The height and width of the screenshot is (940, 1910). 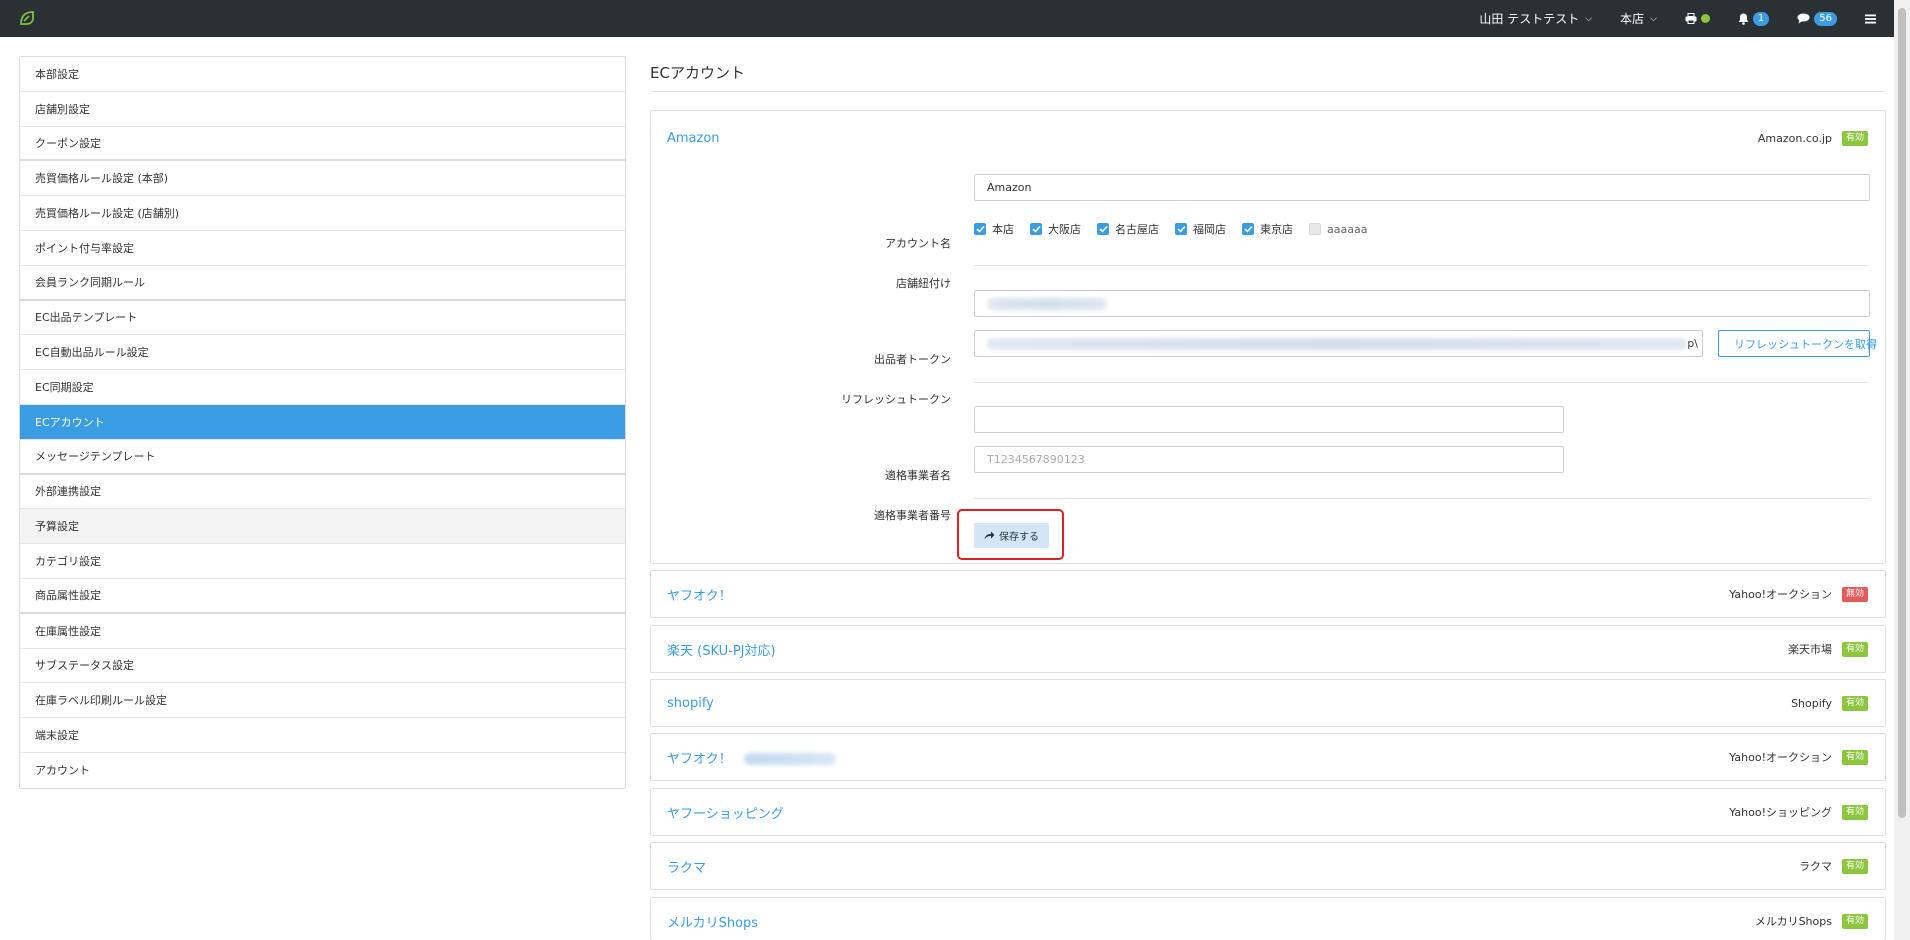 What do you see at coordinates (994, 229) in the screenshot?
I see `store-checkbox-honten: 本店` at bounding box center [994, 229].